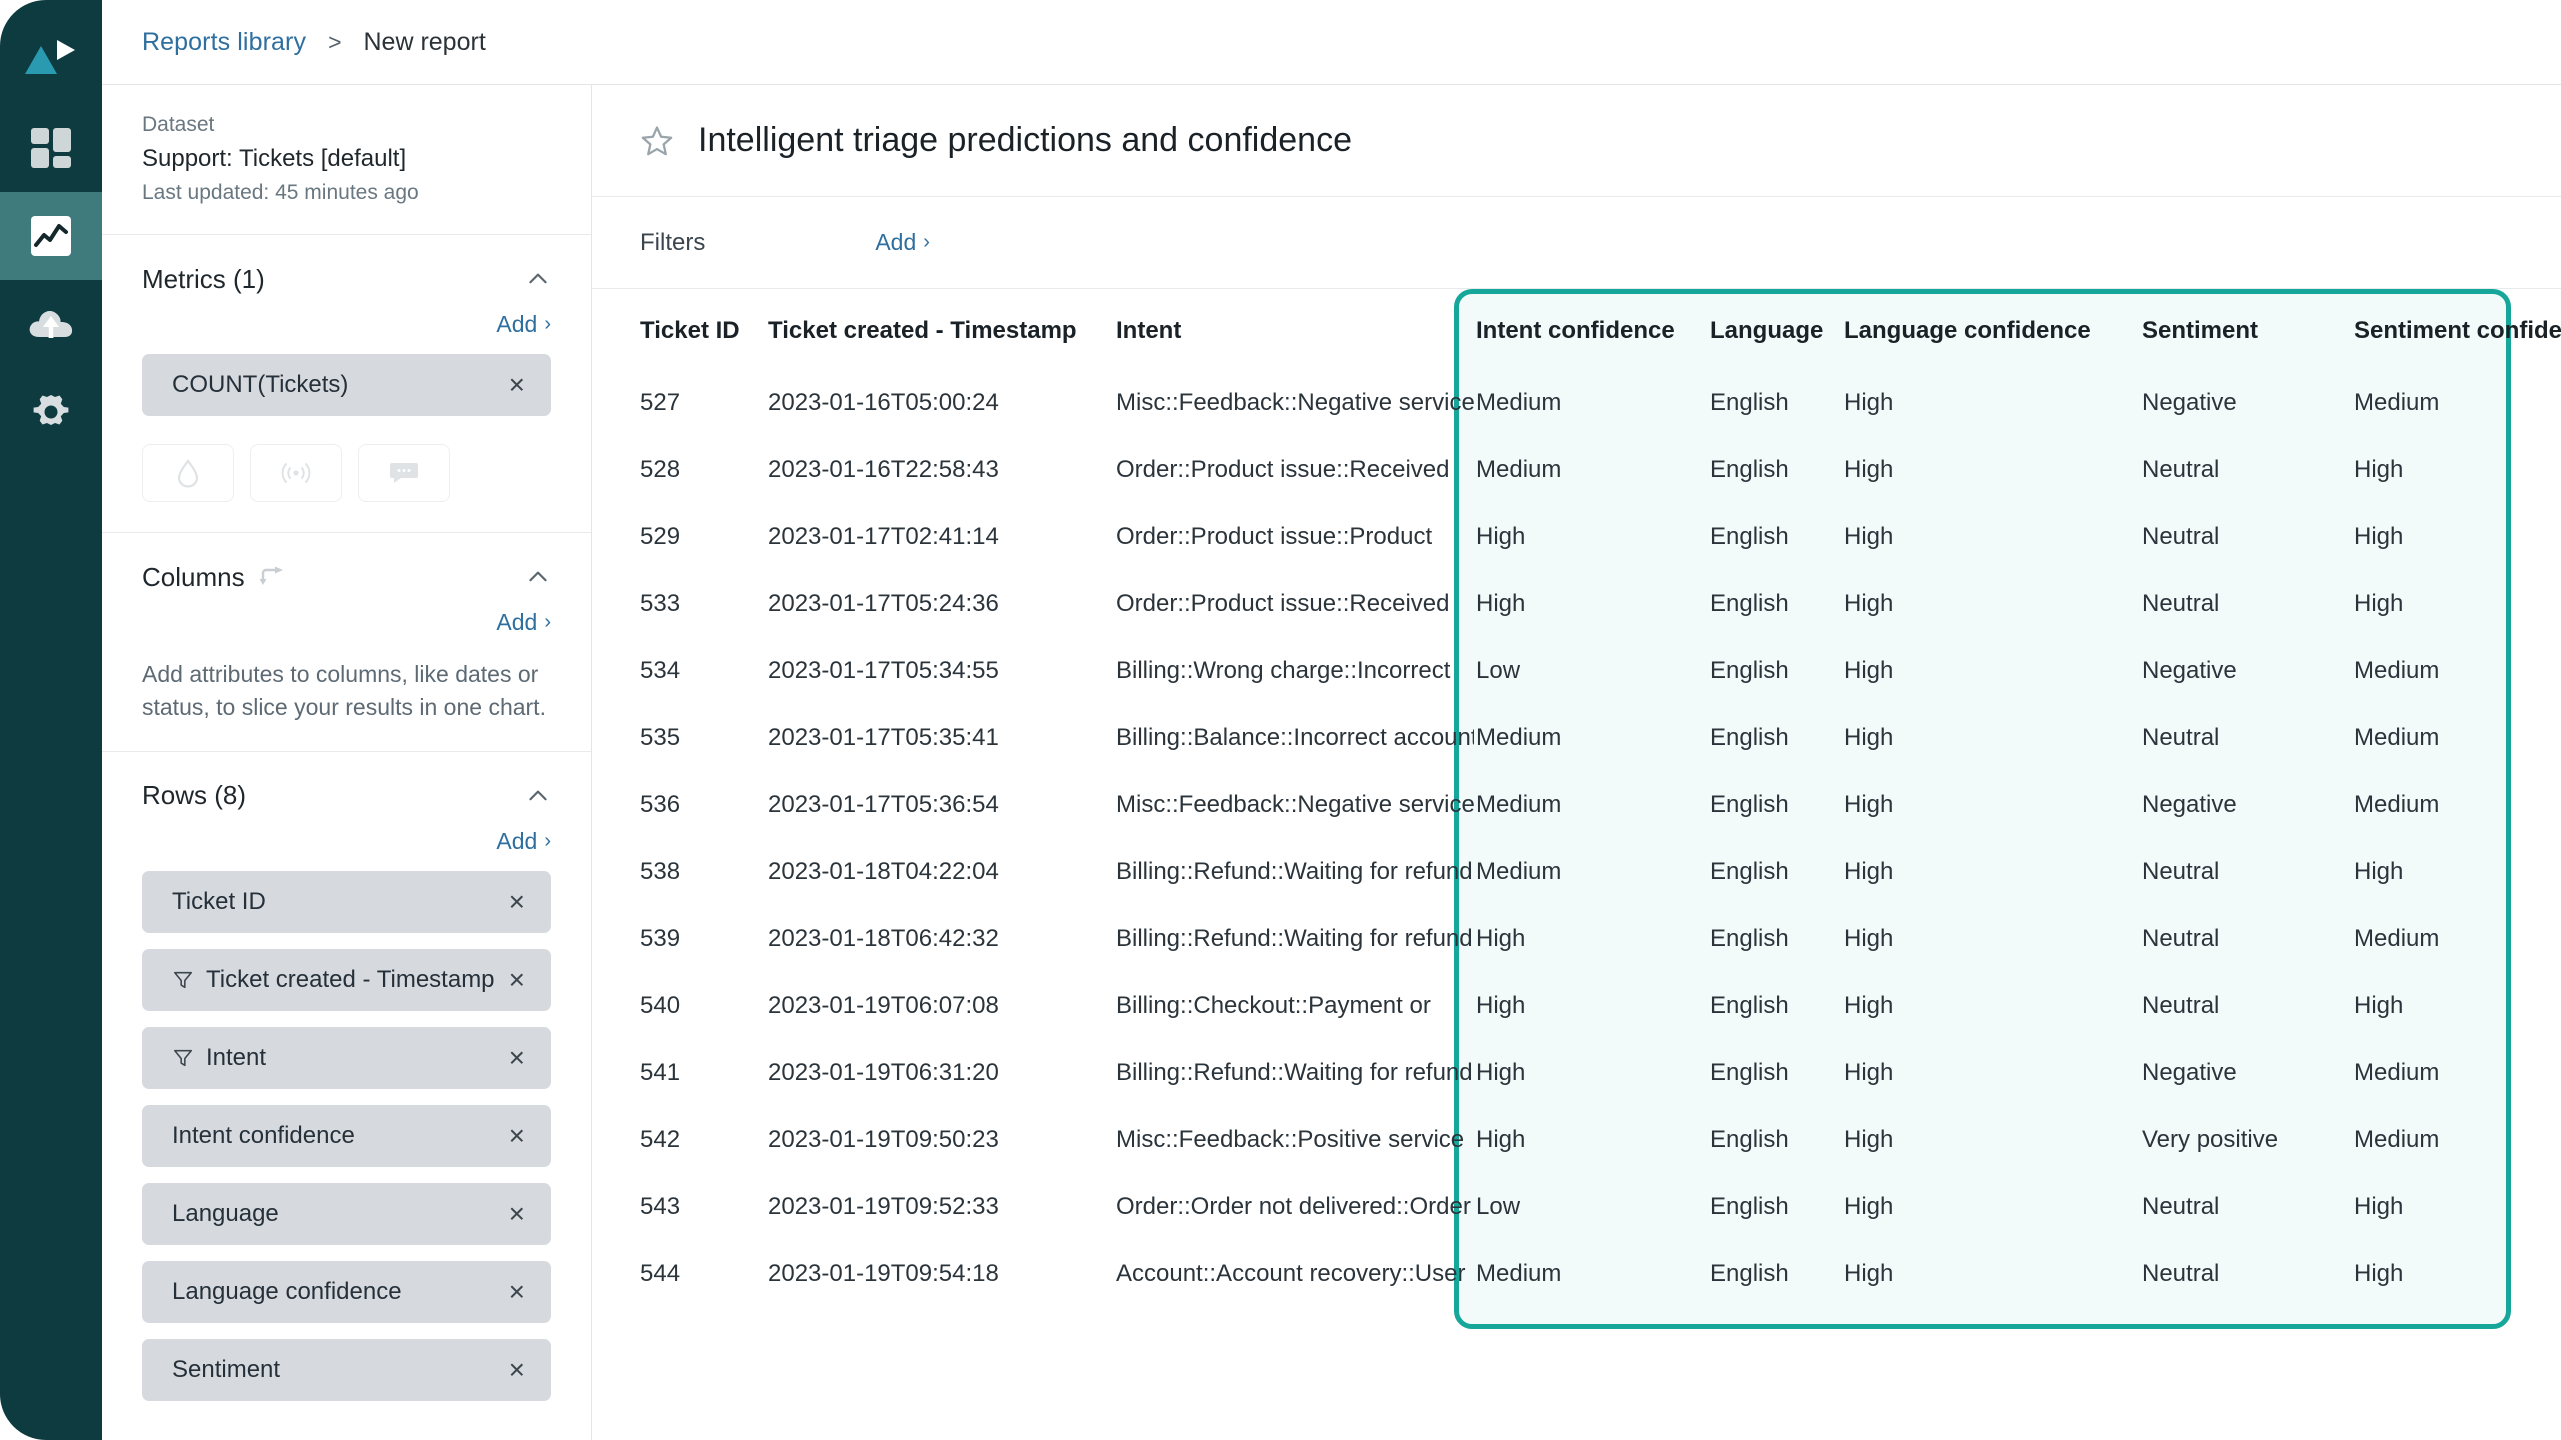  Describe the element at coordinates (346, 1135) in the screenshot. I see `row-chip: Intent confidence ×` at that location.